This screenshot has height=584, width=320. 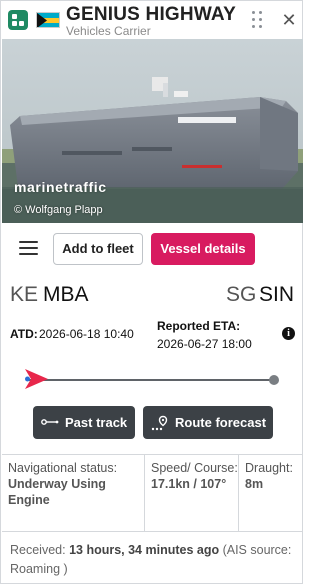 What do you see at coordinates (86, 334) in the screenshot?
I see `atd-value: 2026-06-18 10:40` at bounding box center [86, 334].